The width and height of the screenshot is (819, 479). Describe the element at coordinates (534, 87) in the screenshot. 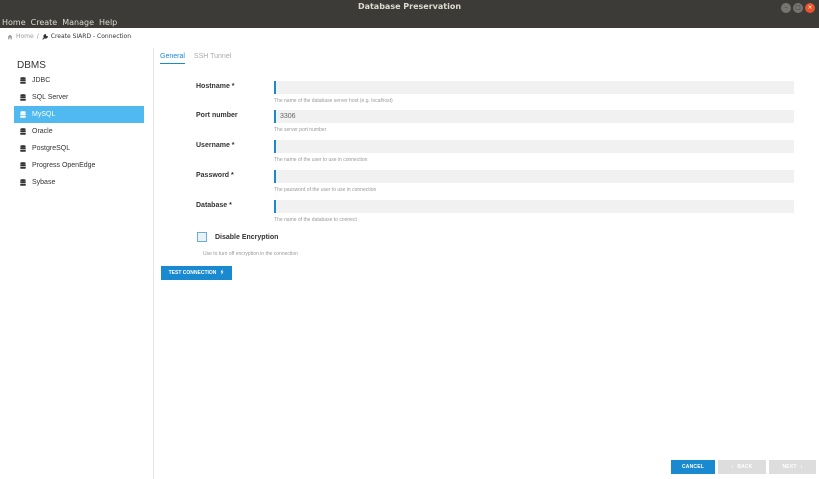

I see `hostname-field` at that location.